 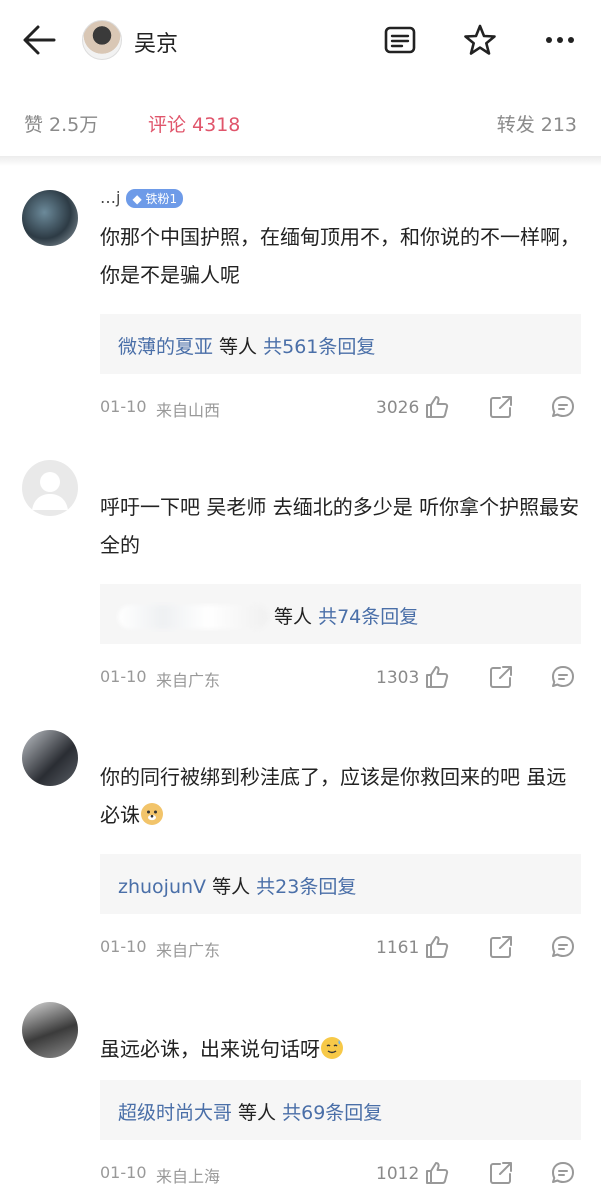 I want to click on reply-summary: 超级时尚大哥 等人 共69条回复, so click(x=340, y=1110).